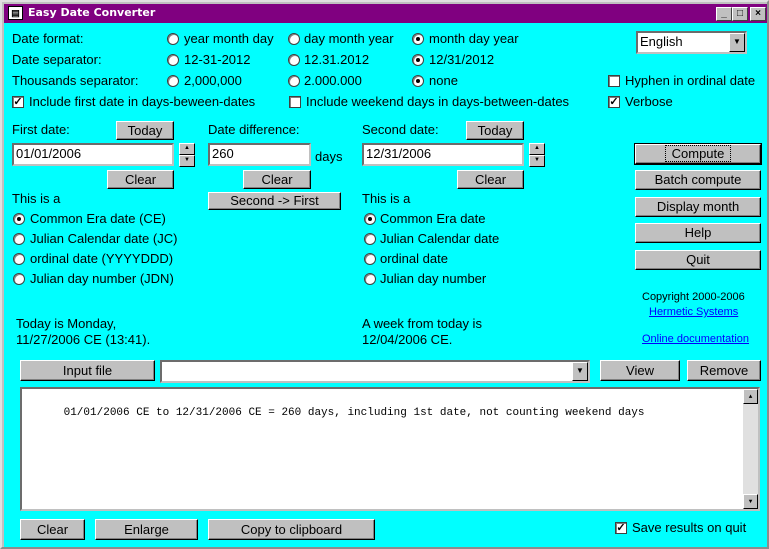 This screenshot has width=769, height=549. What do you see at coordinates (724, 370) in the screenshot?
I see `remove-button: Remove` at bounding box center [724, 370].